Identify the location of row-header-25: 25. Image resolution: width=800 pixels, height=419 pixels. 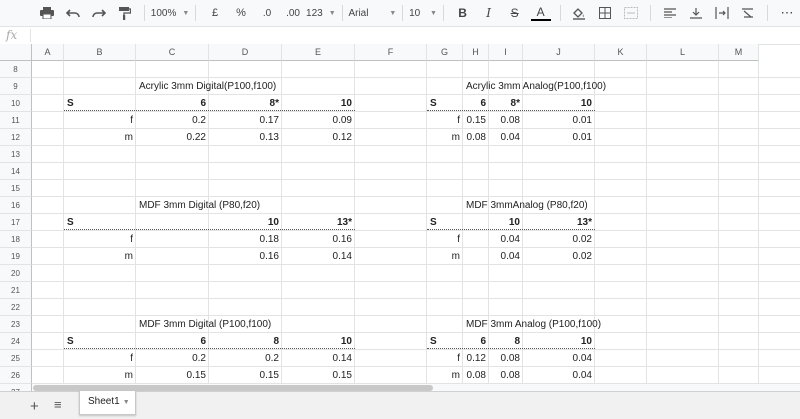
(16, 358).